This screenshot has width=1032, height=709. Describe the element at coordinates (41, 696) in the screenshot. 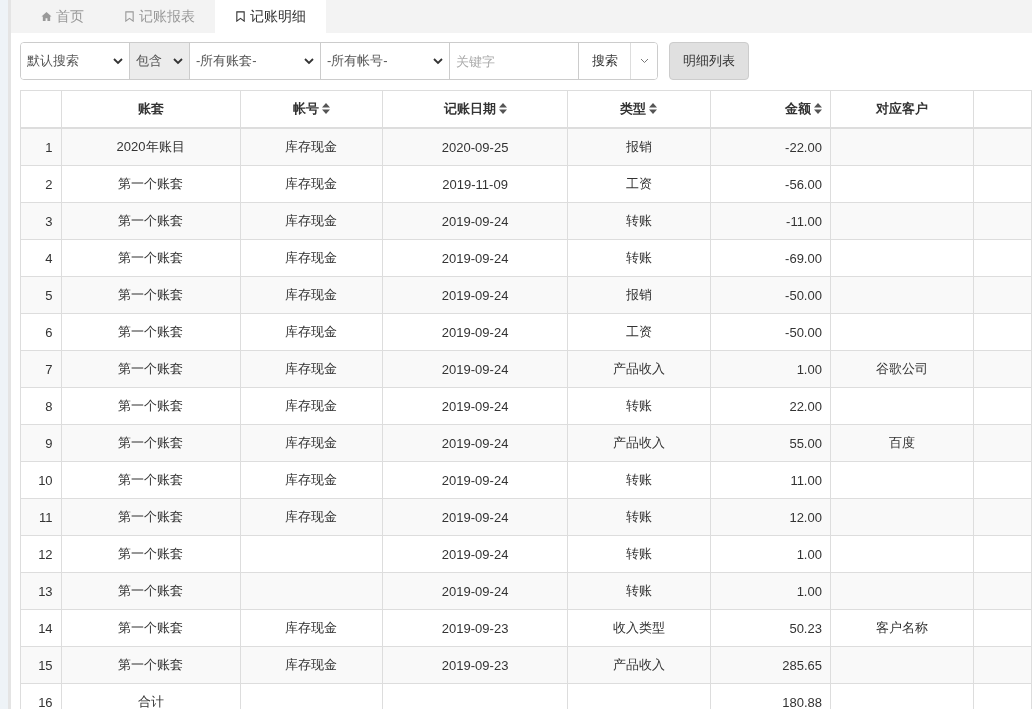

I see `table-cell: 16` at that location.